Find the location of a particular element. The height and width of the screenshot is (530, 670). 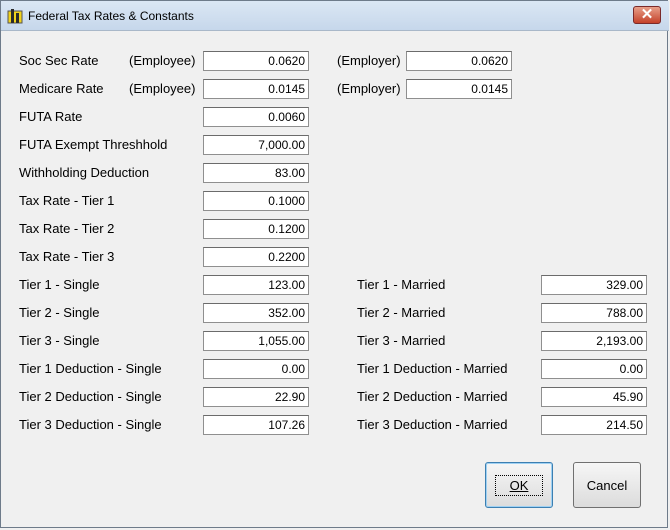

medicare-employer-label: (Employer) is located at coordinates (369, 88).